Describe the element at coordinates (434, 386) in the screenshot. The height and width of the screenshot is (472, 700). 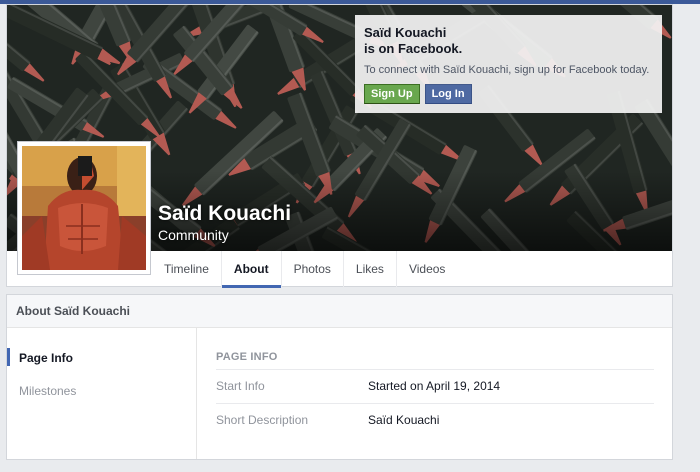
I see `start-info-value: Started on April 19, 2014` at that location.